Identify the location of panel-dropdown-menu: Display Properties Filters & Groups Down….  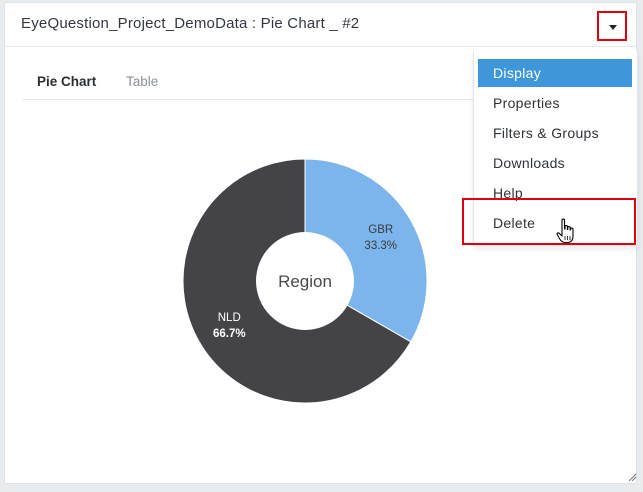
(555, 148).